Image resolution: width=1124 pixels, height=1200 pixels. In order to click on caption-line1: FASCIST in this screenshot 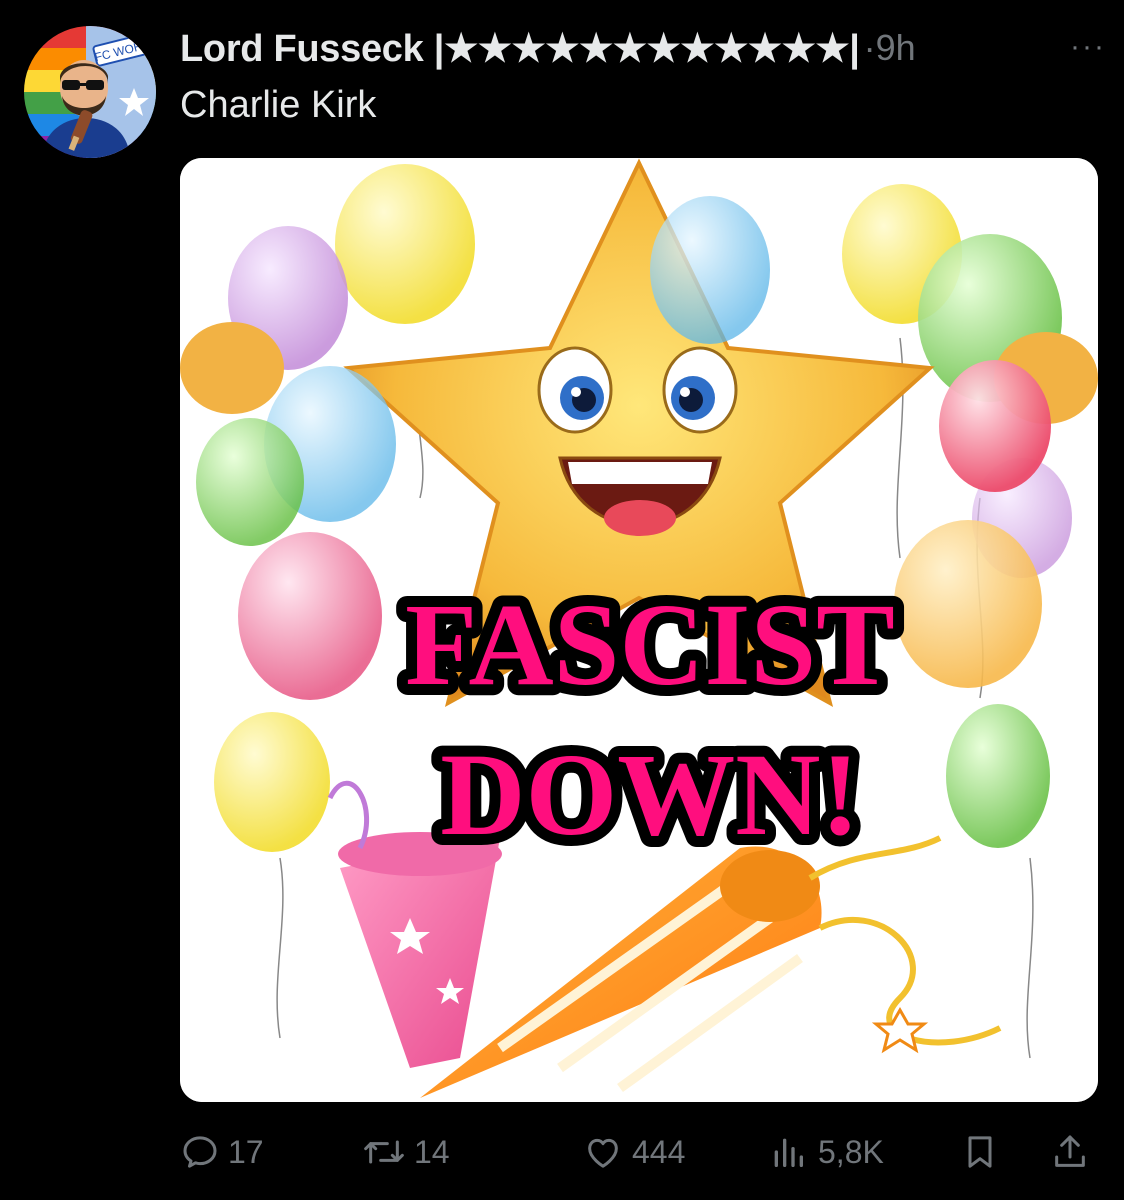, I will do `click(650, 644)`.